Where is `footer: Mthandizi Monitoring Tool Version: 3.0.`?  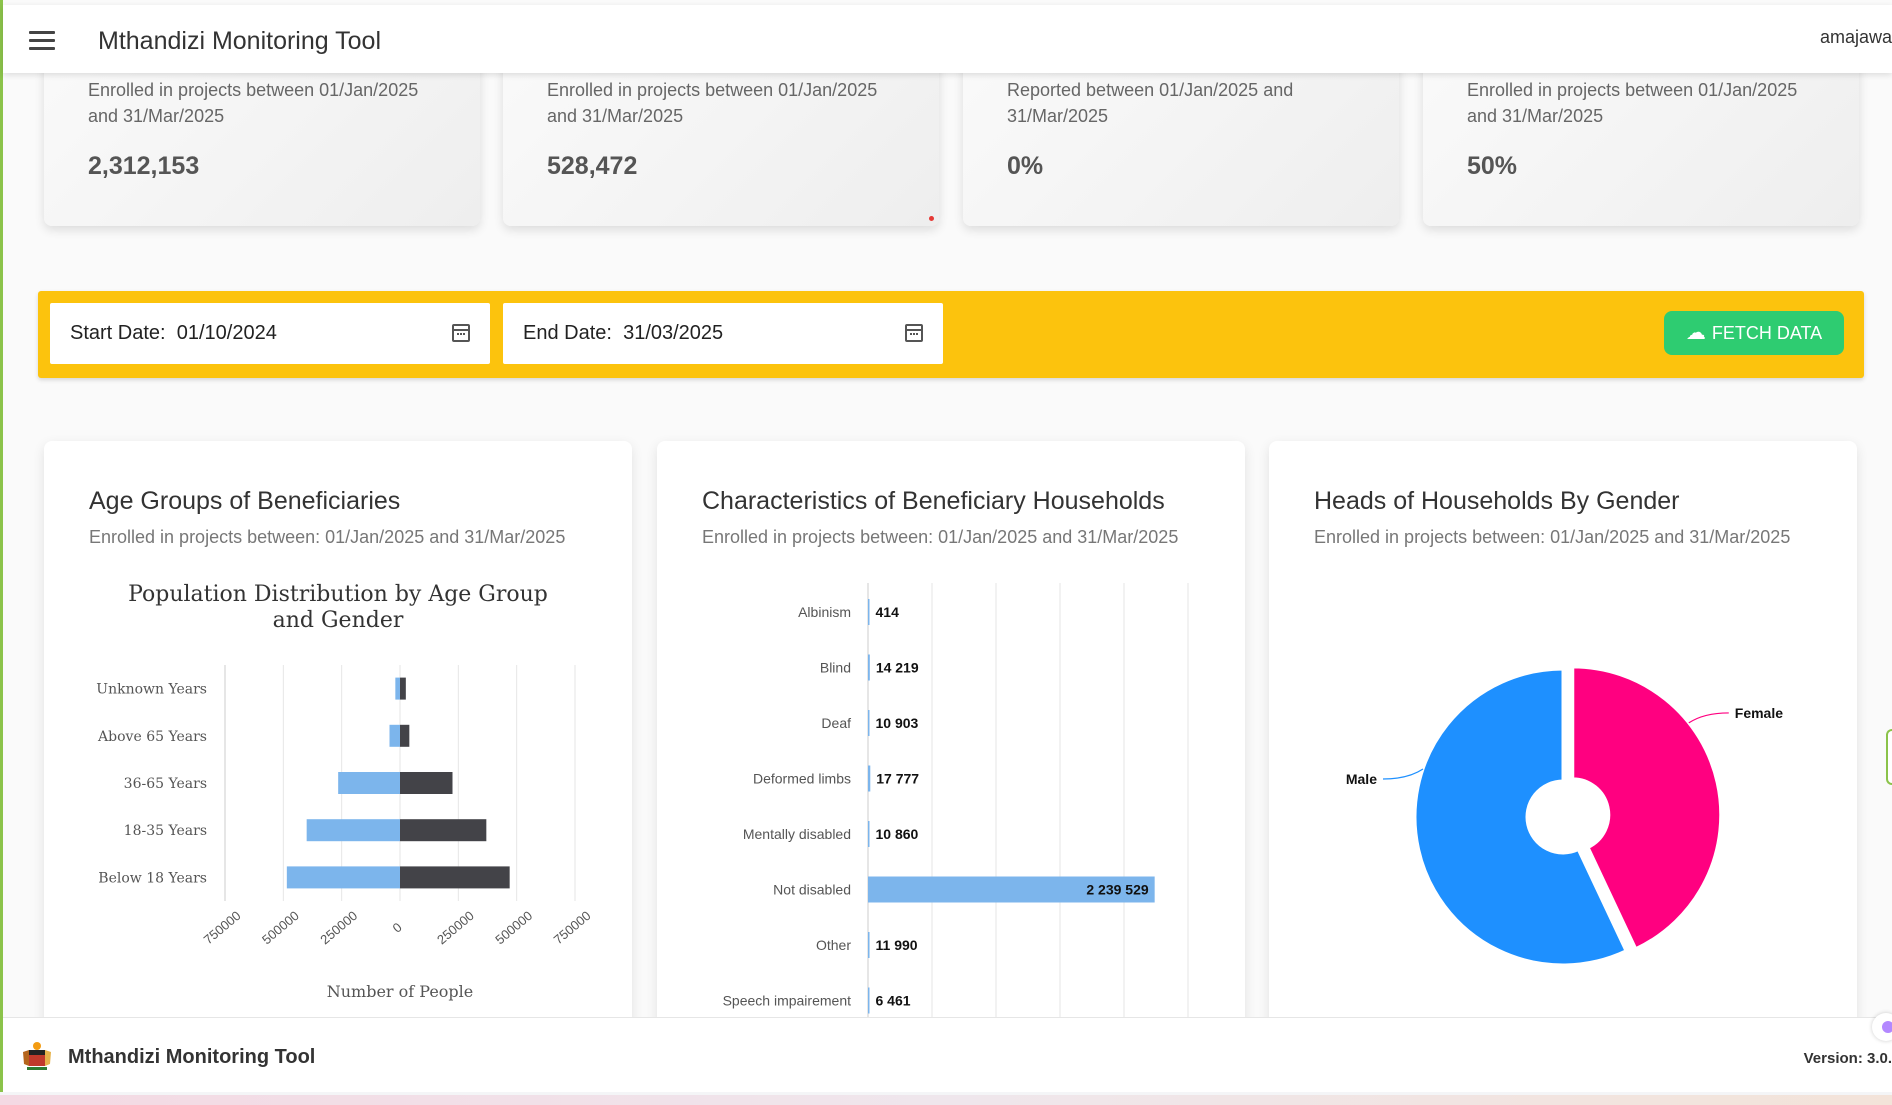
footer: Mthandizi Monitoring Tool Version: 3.0. is located at coordinates (947, 1054).